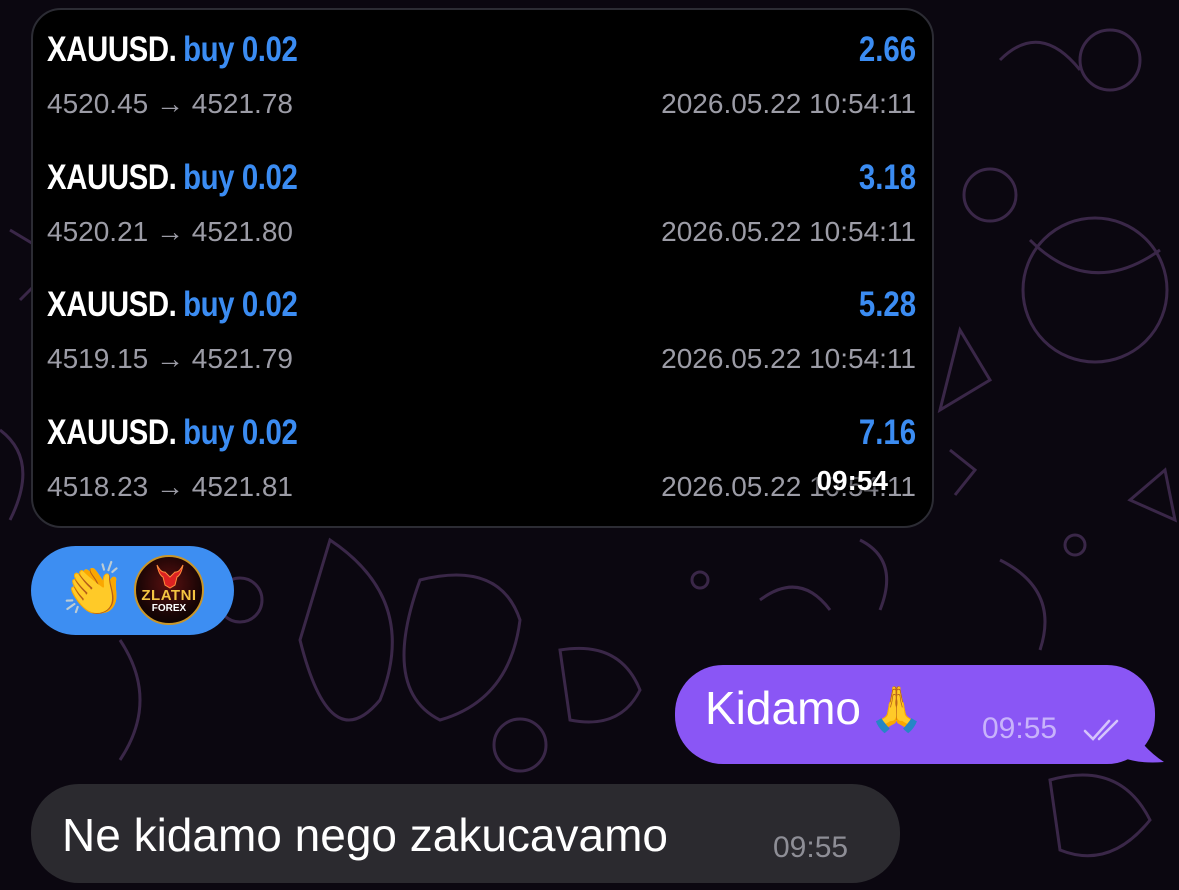 Image resolution: width=1179 pixels, height=890 pixels. I want to click on avatar: ZLATNI FOREX, so click(169, 590).